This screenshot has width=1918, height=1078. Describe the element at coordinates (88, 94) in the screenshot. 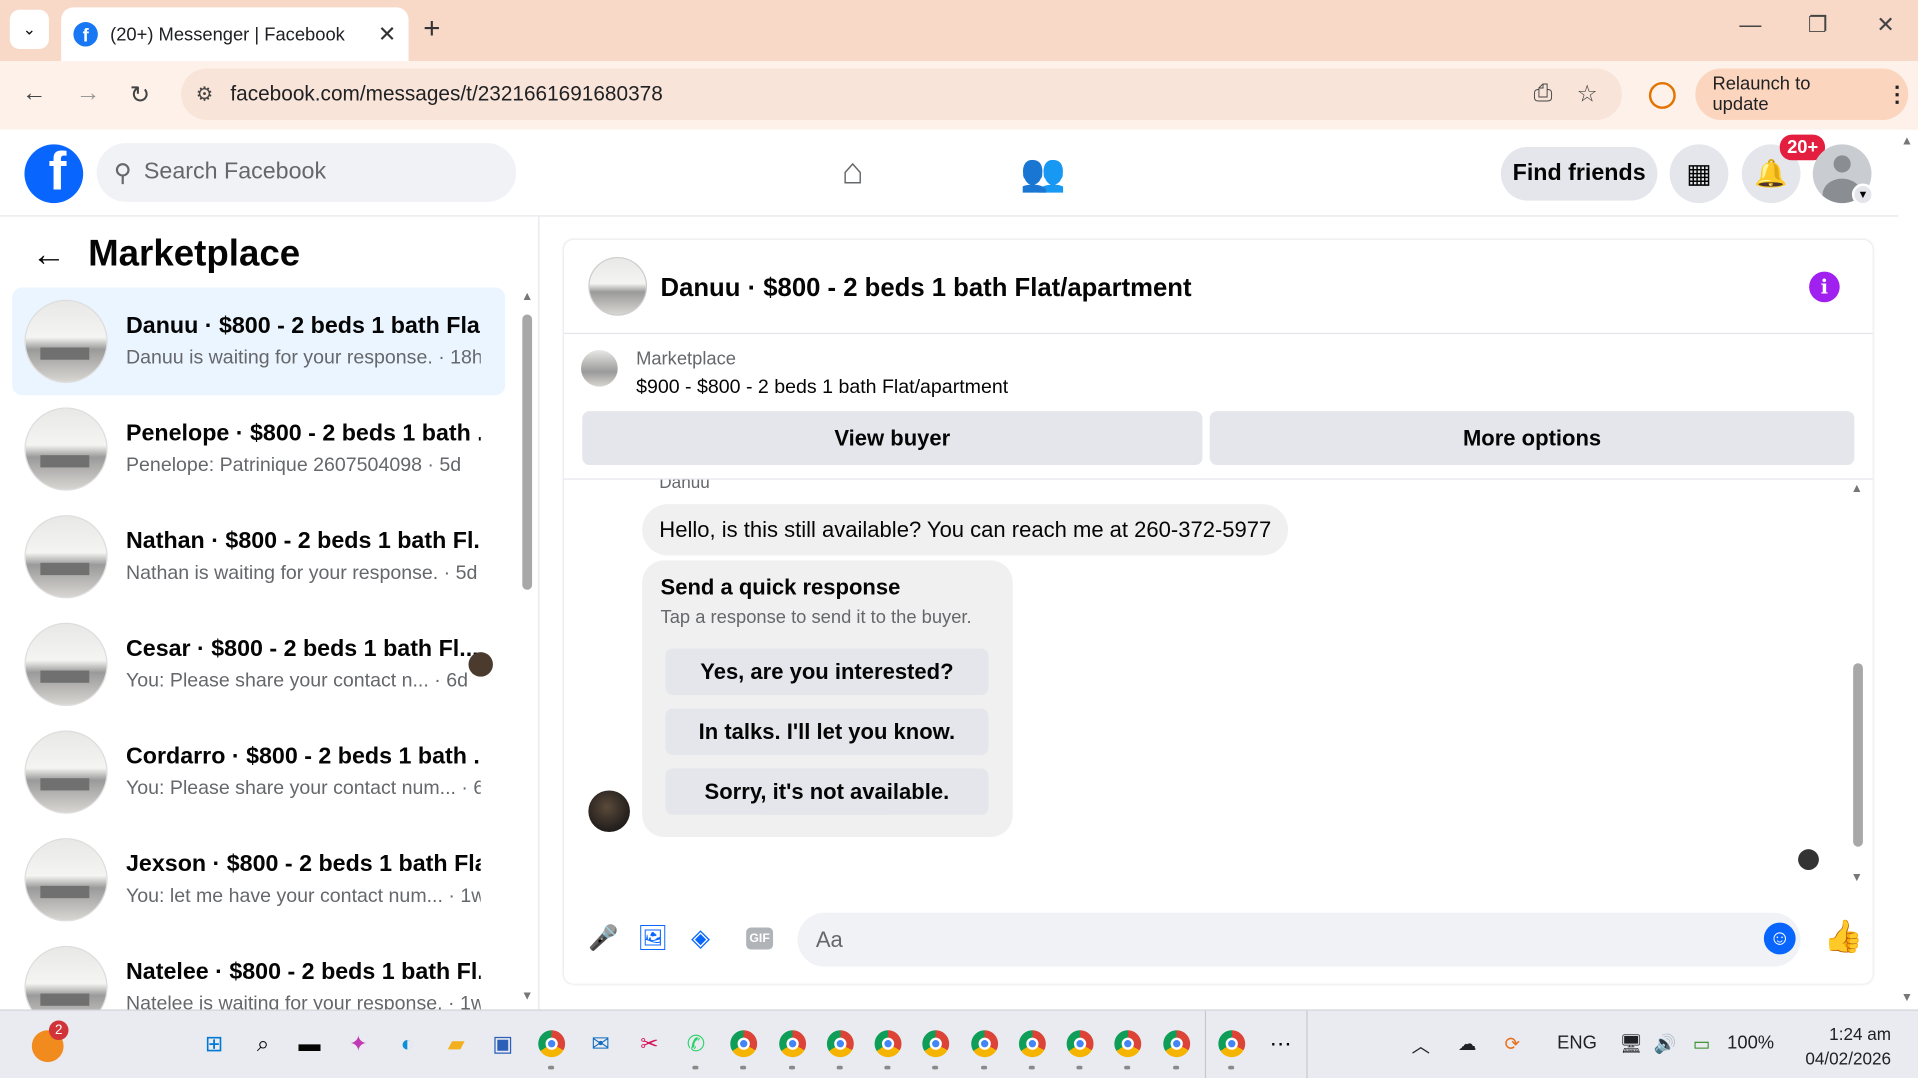

I see `forward-icon: →` at that location.